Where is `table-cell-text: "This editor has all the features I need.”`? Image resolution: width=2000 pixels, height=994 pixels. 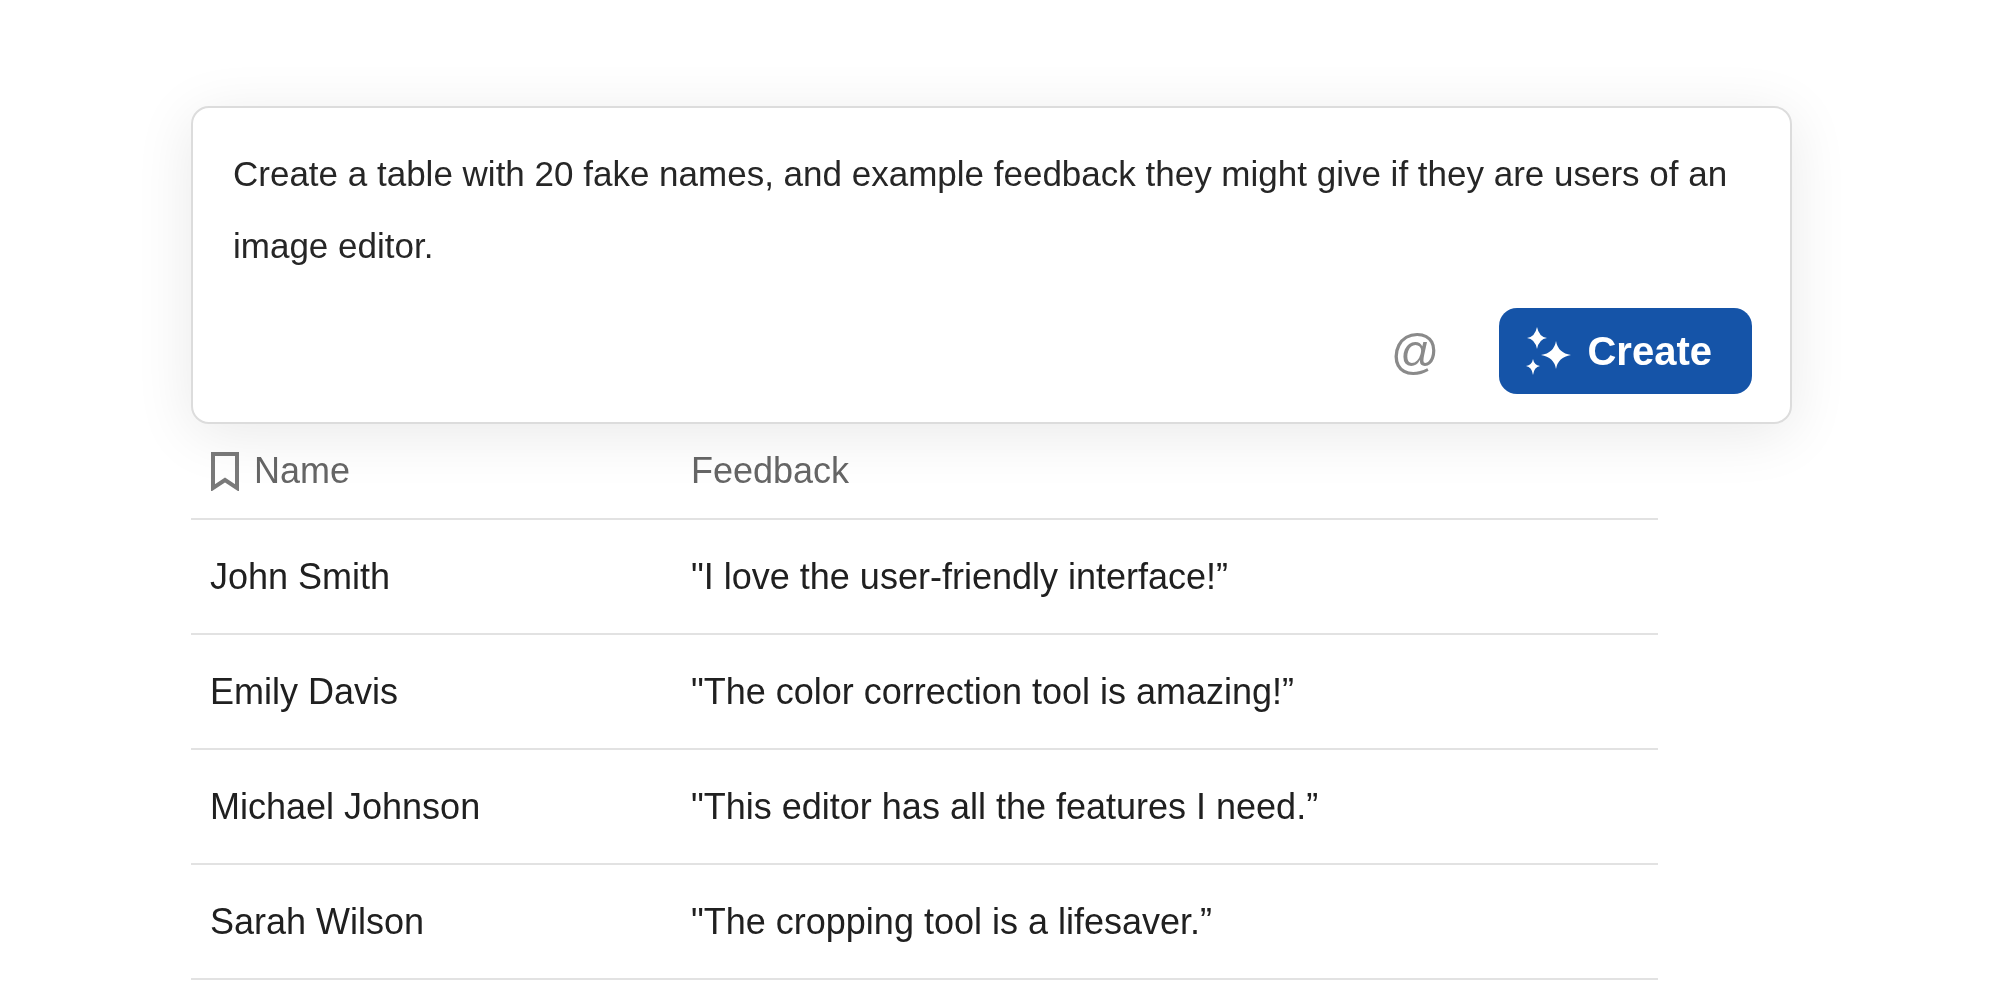
table-cell-text: "This editor has all the features I need.” is located at coordinates (1005, 806).